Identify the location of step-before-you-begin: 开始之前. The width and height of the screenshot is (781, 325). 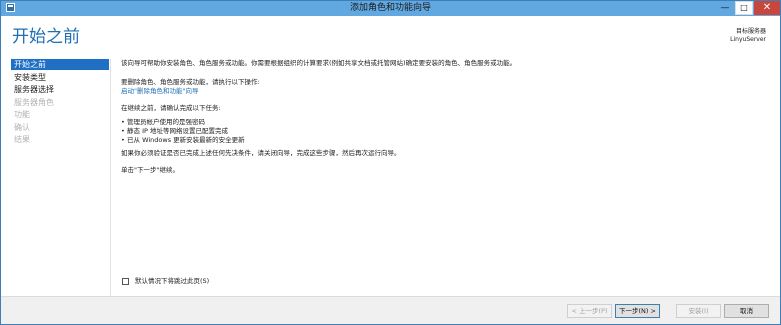
(60, 64).